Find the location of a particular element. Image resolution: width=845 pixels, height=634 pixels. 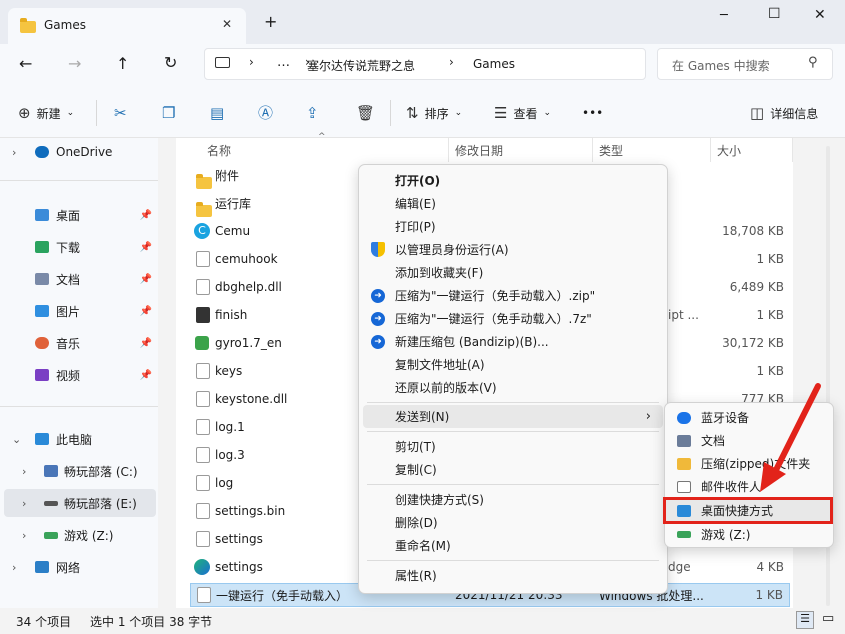

menu-item-open: 打开(O) is located at coordinates (513, 180).